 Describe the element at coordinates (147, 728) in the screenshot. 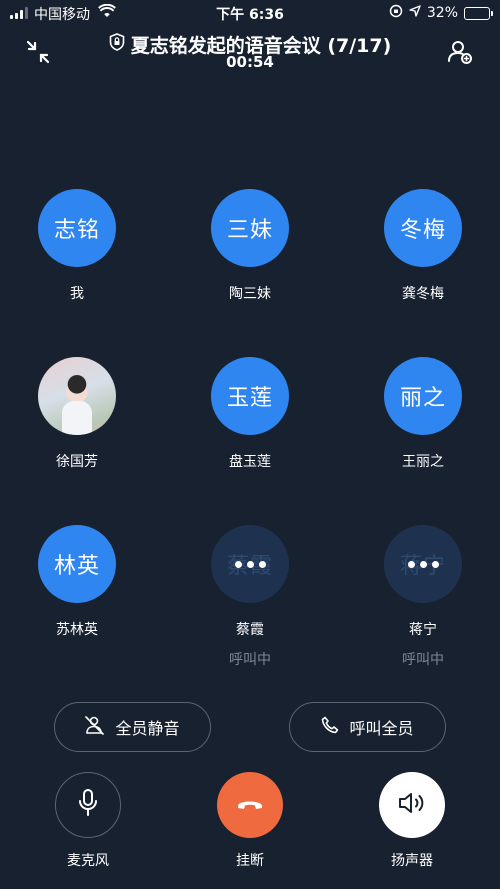

I see `mute-all-label: 全员静音` at that location.